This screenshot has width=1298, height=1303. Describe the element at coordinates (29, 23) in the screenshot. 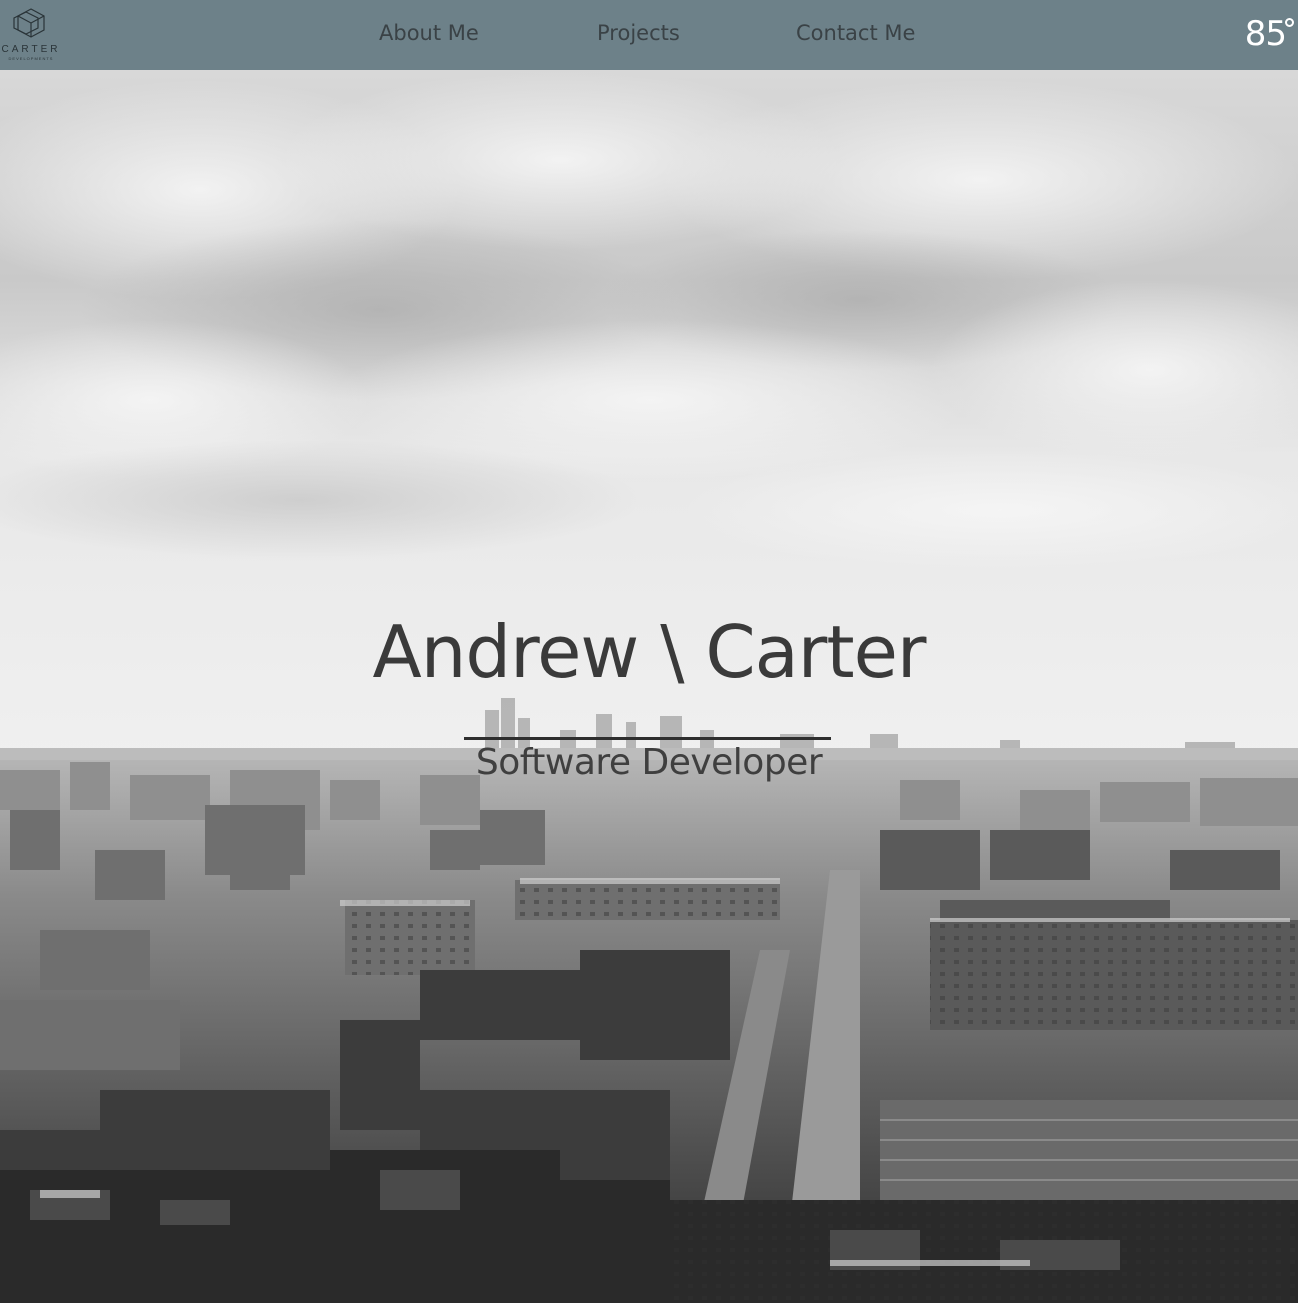

I see `cube-logo-icon` at that location.